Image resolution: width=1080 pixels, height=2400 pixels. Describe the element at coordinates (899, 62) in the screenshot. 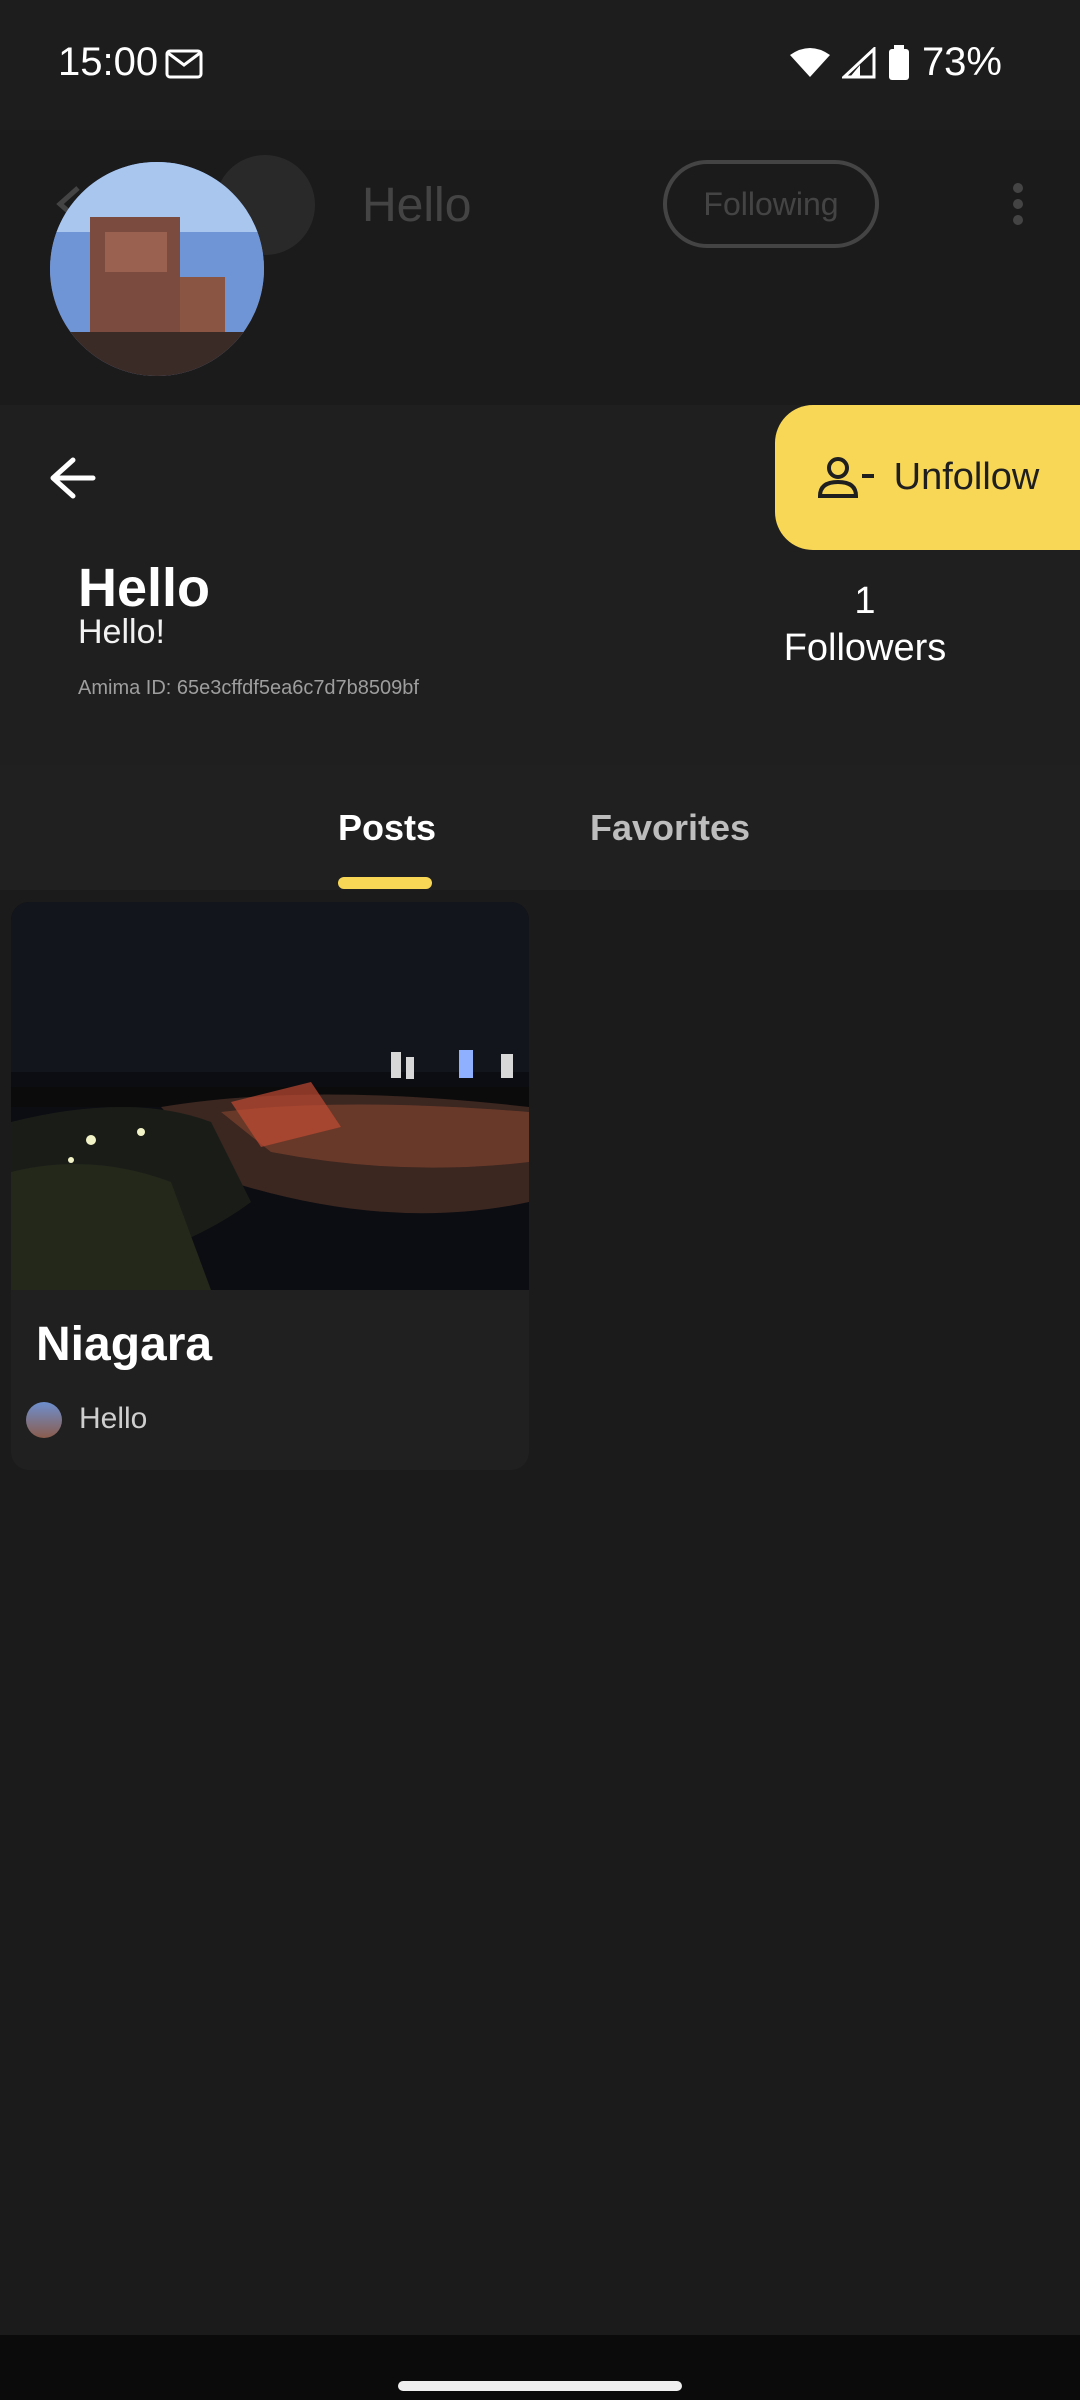

I see `battery-icon` at that location.